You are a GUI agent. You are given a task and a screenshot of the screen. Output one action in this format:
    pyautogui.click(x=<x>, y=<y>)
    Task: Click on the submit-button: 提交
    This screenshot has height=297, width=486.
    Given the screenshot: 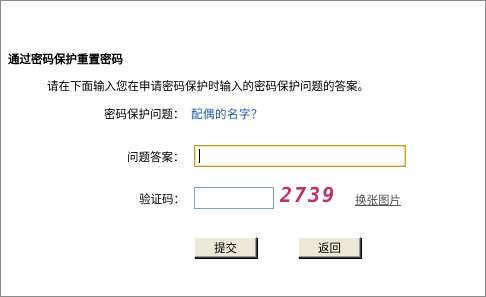 What is the action you would take?
    pyautogui.click(x=225, y=247)
    